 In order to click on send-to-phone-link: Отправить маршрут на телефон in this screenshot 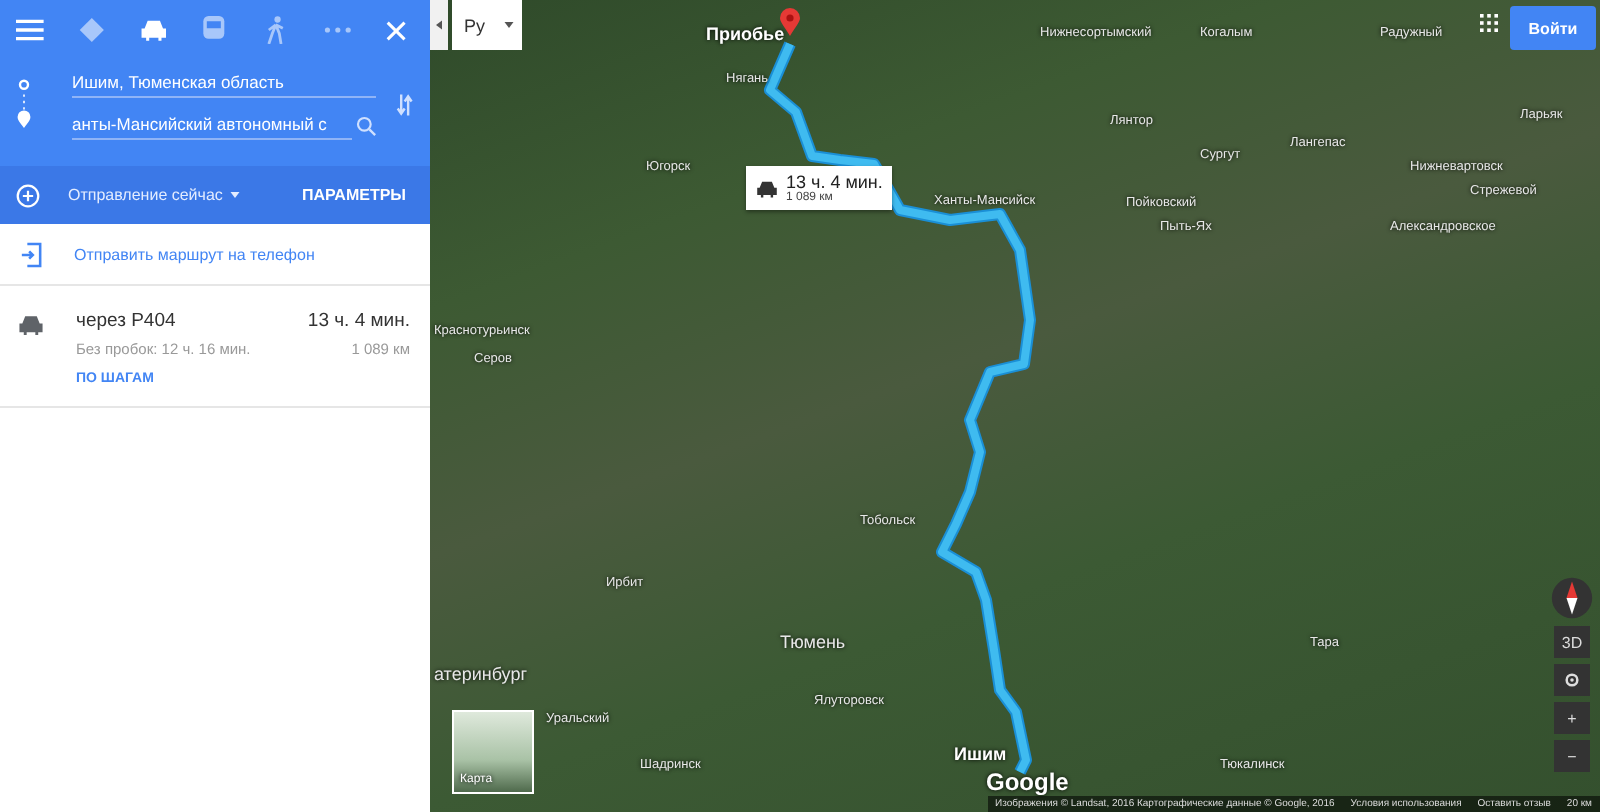, I will do `click(194, 254)`.